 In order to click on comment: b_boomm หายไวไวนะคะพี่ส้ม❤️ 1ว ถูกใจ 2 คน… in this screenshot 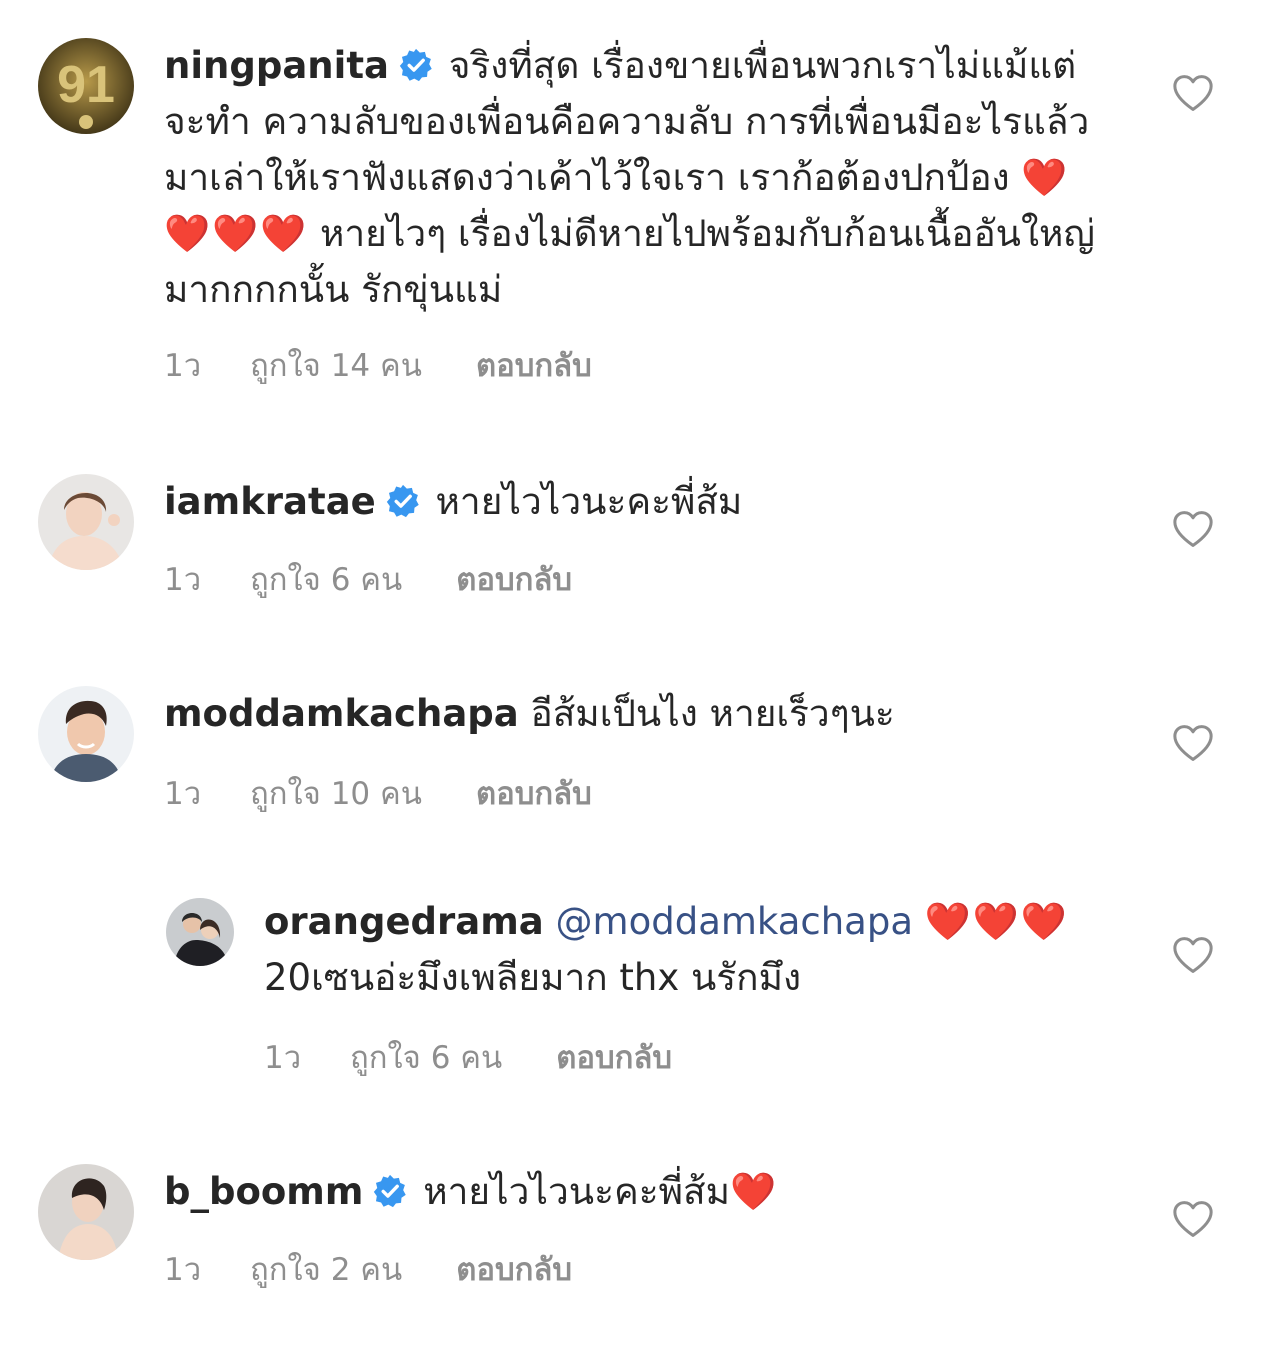, I will do `click(640, 1230)`.